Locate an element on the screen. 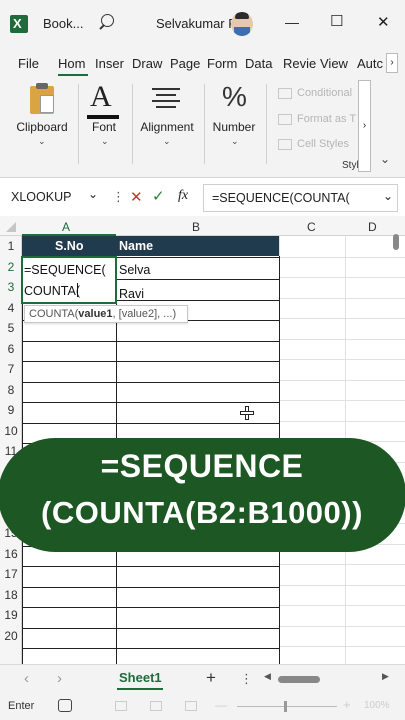  formula-input-box: =SEQUENCE(COUNTA( ⌄ is located at coordinates (300, 198).